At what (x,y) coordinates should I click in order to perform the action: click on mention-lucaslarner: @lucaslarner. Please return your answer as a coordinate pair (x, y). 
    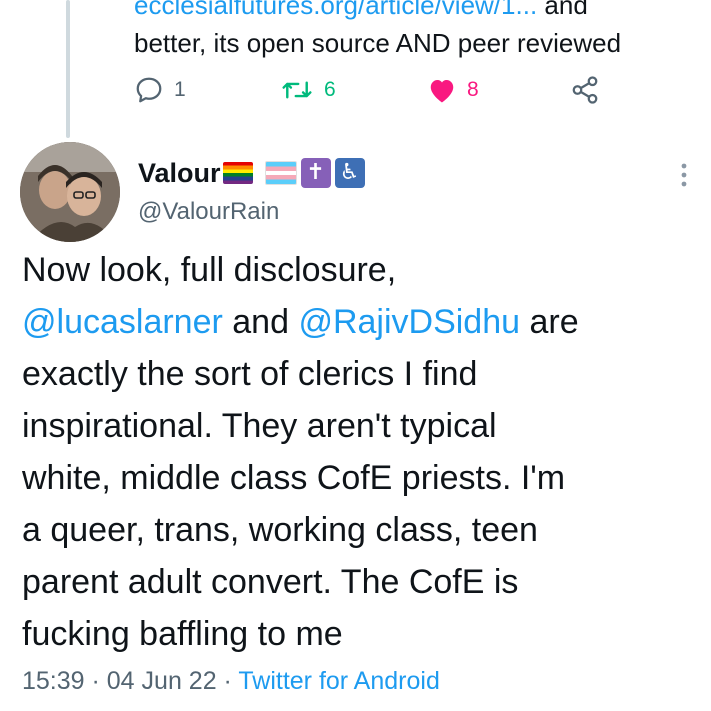
    Looking at the image, I should click on (122, 322).